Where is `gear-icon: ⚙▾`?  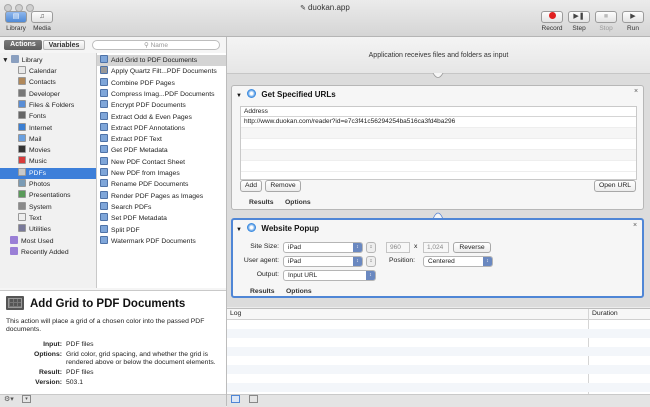
gear-icon: ⚙▾ is located at coordinates (9, 399).